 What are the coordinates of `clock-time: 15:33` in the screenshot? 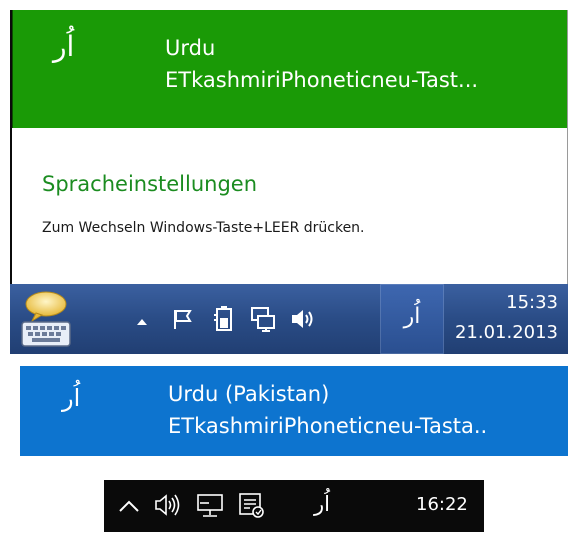 It's located at (503, 302).